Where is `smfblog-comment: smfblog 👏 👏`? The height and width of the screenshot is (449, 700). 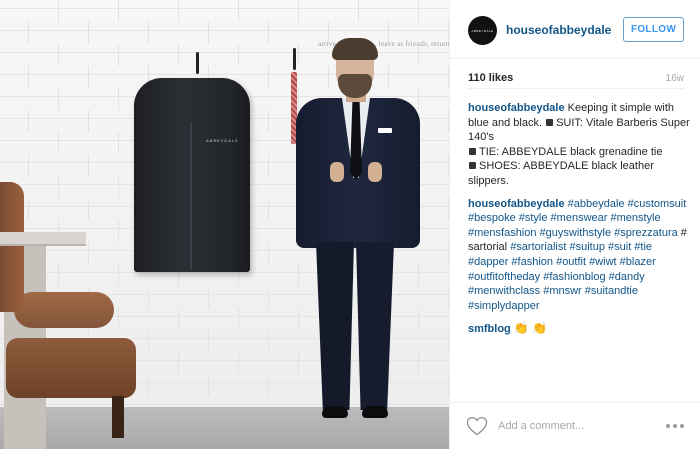 smfblog-comment: smfblog 👏 👏 is located at coordinates (579, 329).